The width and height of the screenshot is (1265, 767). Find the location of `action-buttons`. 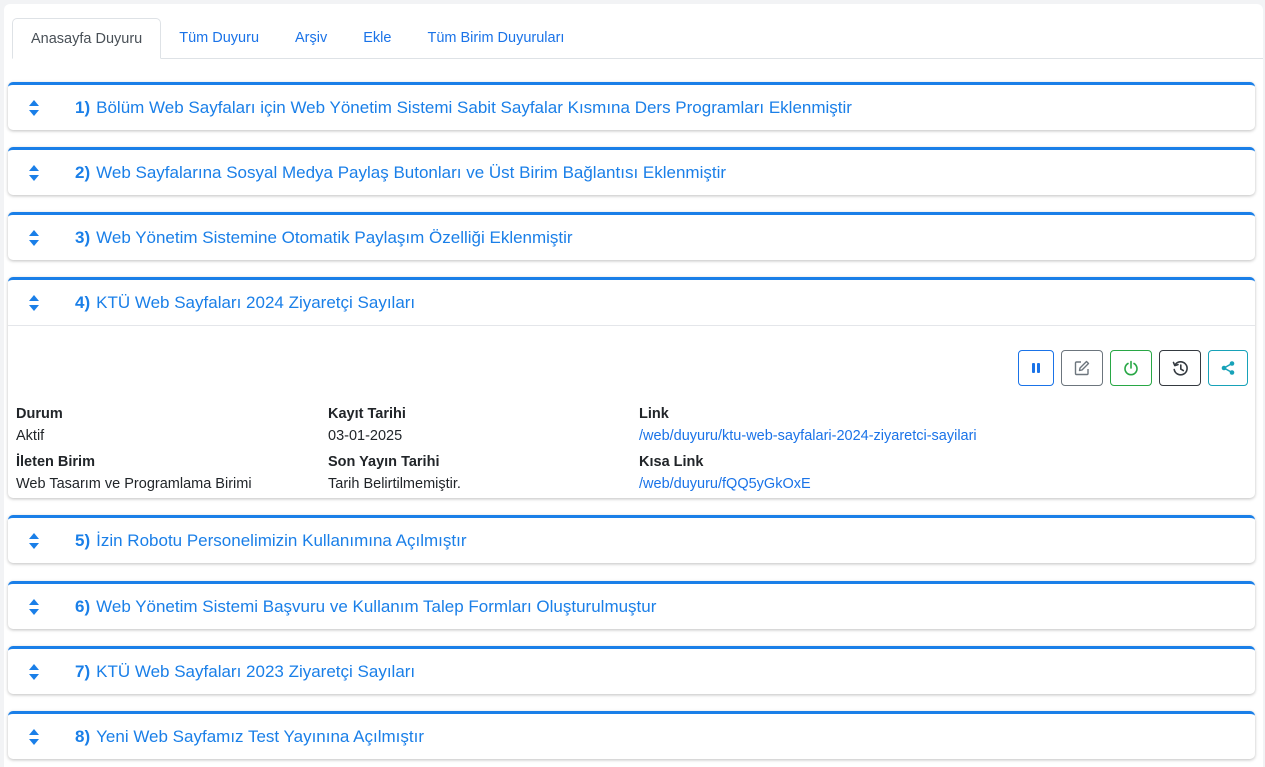

action-buttons is located at coordinates (1133, 368).